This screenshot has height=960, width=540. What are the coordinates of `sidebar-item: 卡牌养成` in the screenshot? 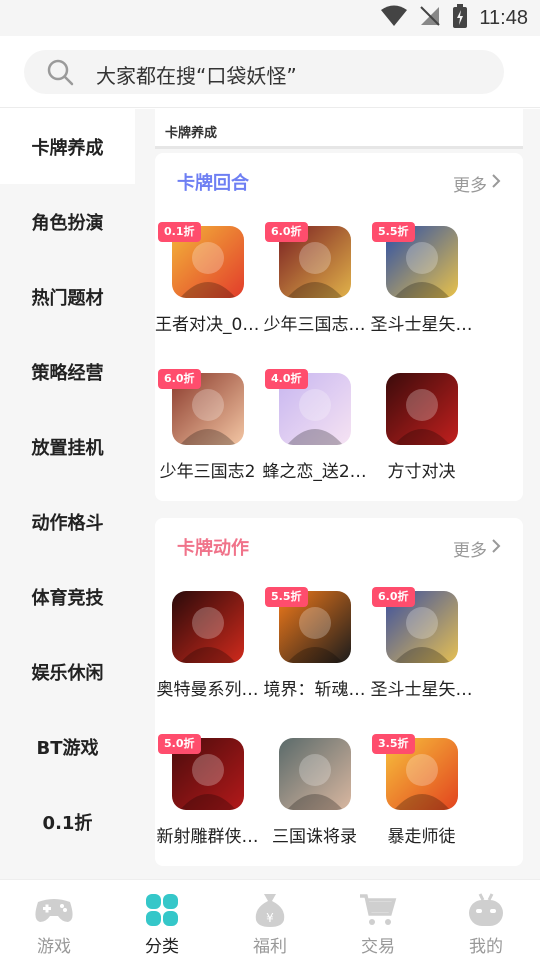 It's located at (67, 146).